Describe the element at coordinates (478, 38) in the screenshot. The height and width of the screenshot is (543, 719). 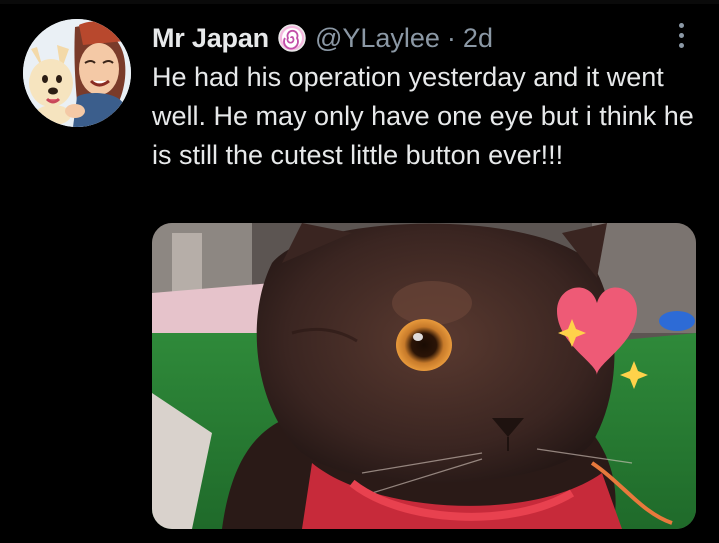
I see `tweet-timestamp: 2d` at that location.